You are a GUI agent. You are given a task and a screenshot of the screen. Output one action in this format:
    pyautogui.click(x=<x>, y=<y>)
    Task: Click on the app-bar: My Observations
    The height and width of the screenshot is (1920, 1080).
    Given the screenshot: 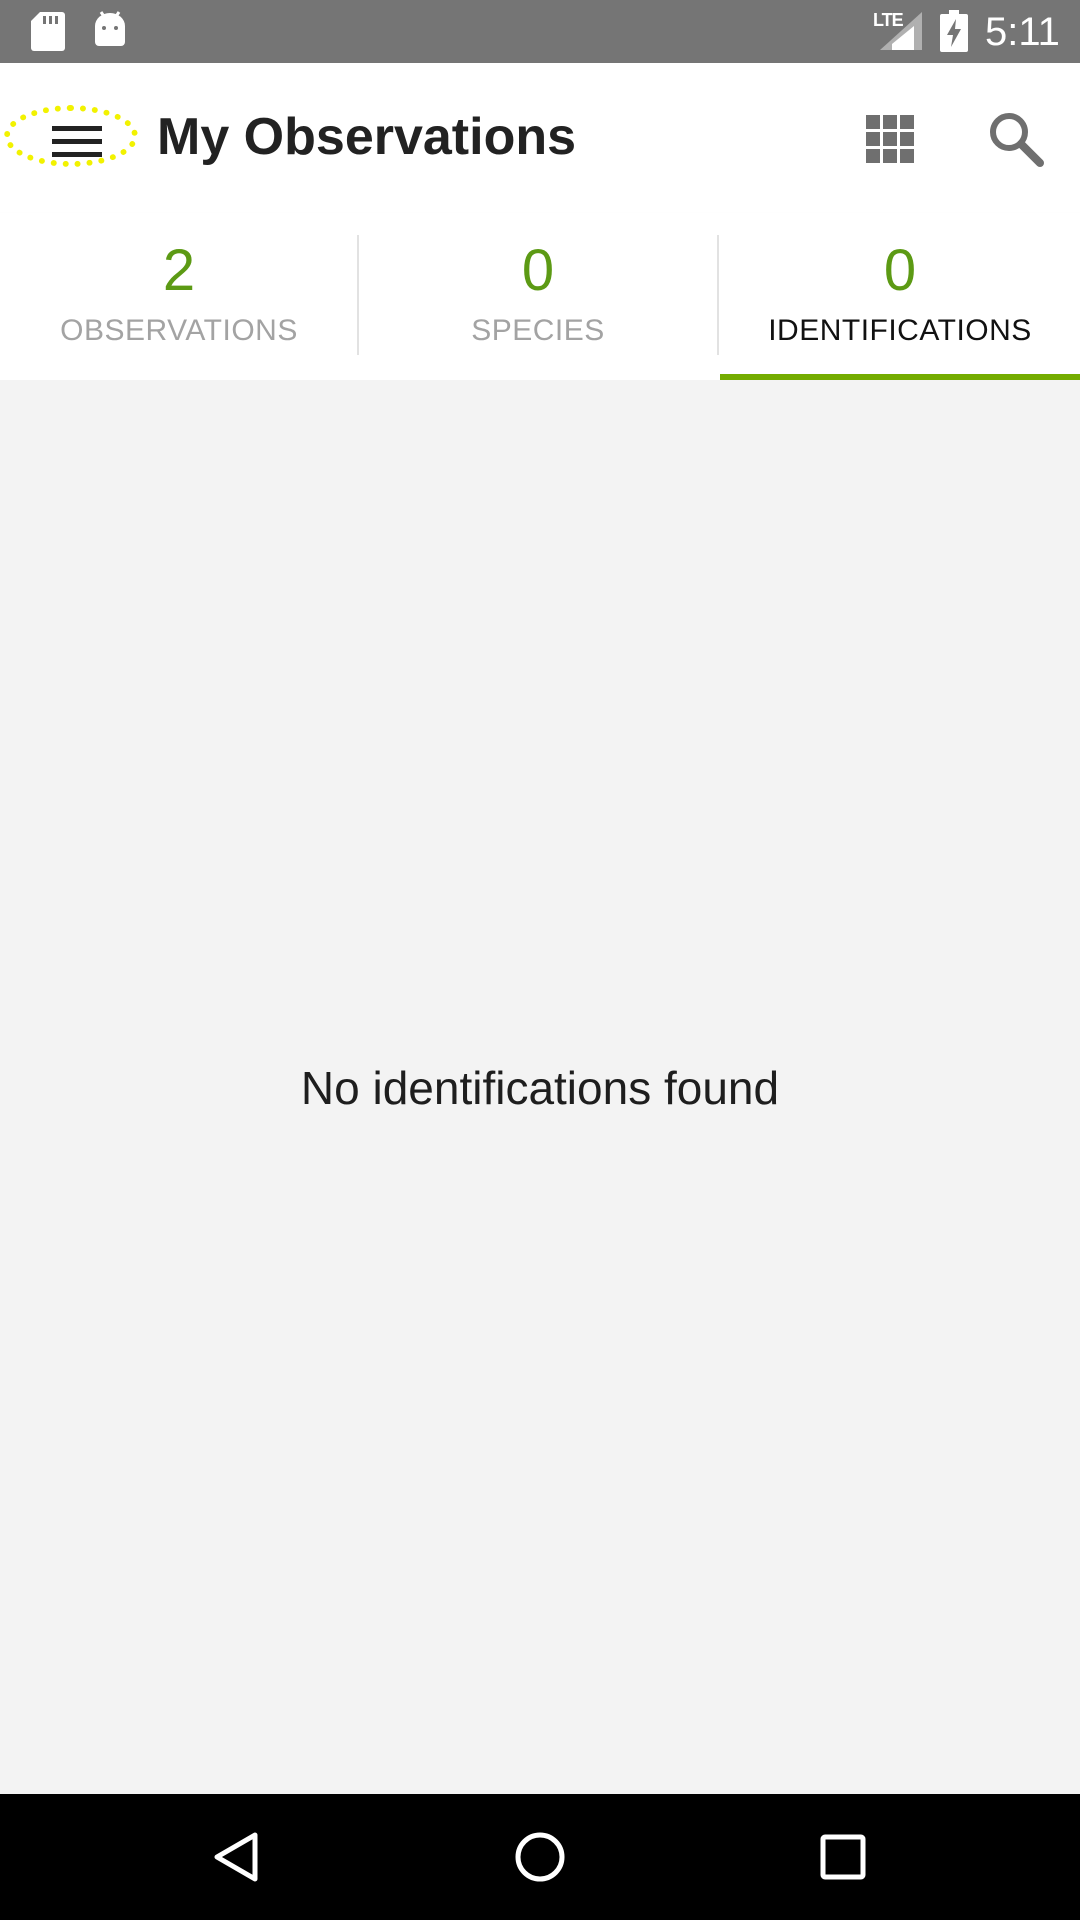 What is the action you would take?
    pyautogui.click(x=540, y=138)
    